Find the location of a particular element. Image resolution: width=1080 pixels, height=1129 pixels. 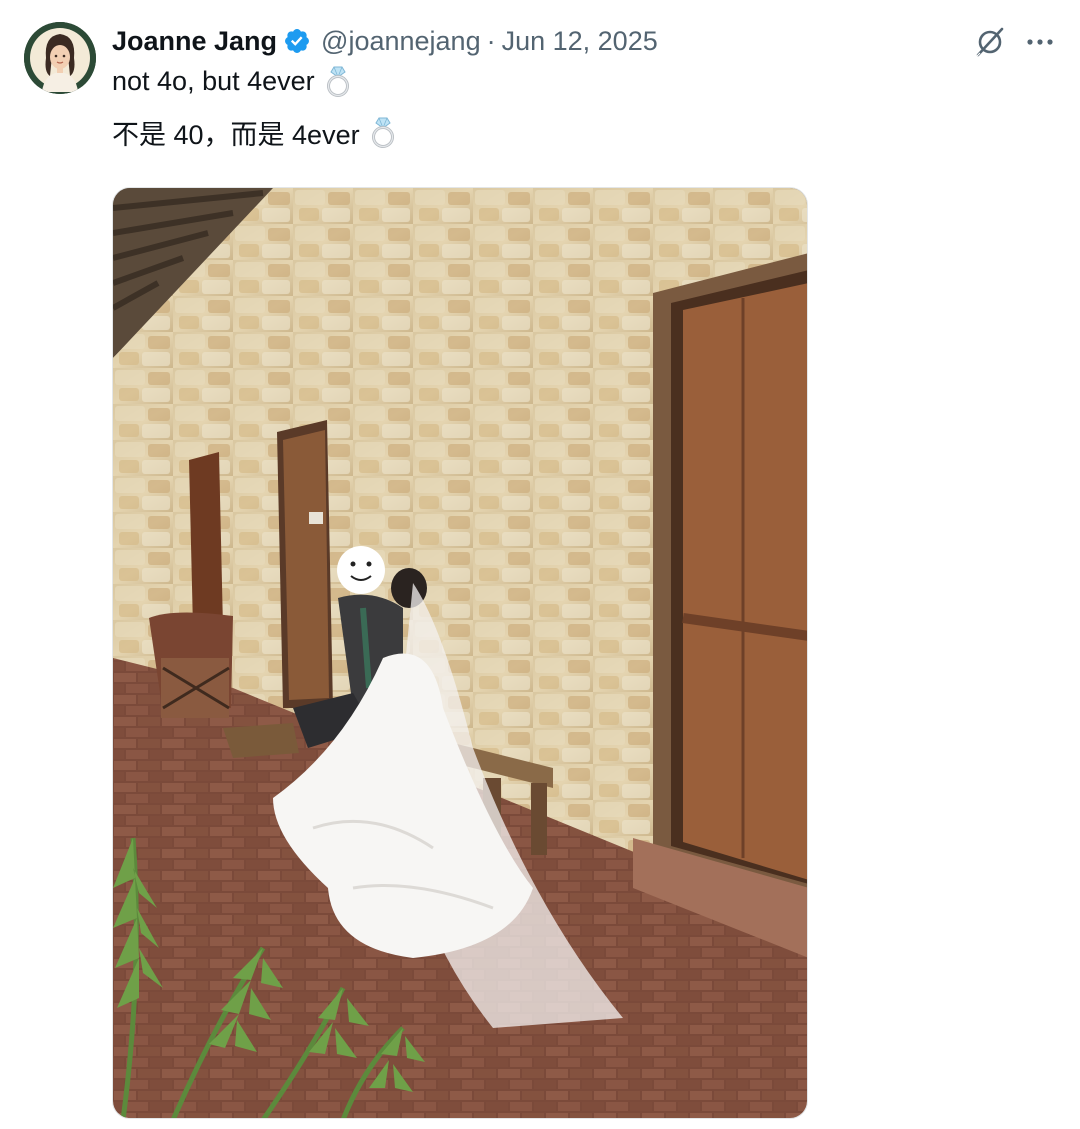

tweet-text-line-2: 不是 40，而是 4ever is located at coordinates (254, 132).